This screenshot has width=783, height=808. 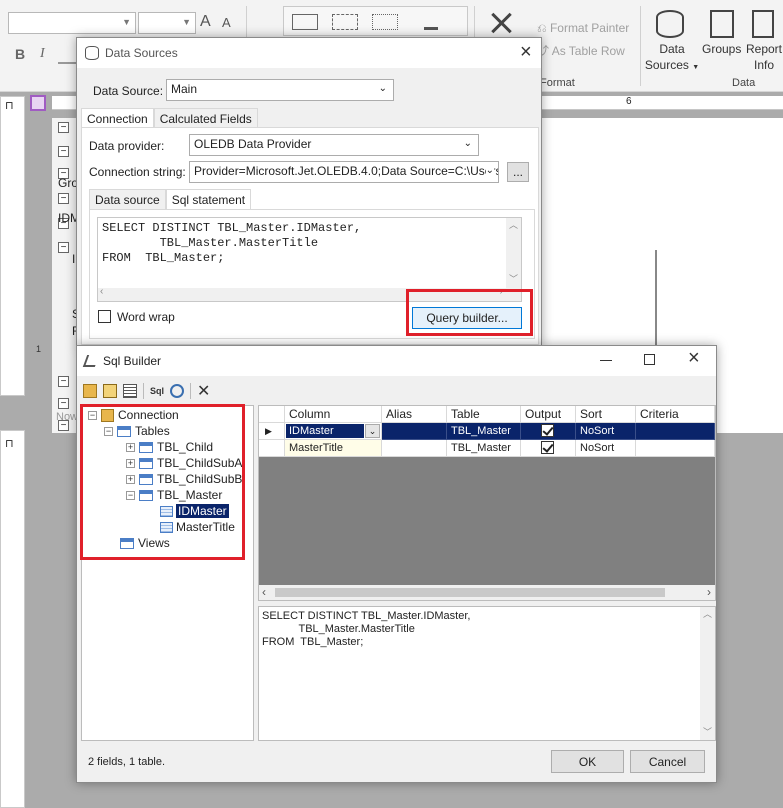 I want to click on font-name-combo: ▼, so click(x=72, y=23).